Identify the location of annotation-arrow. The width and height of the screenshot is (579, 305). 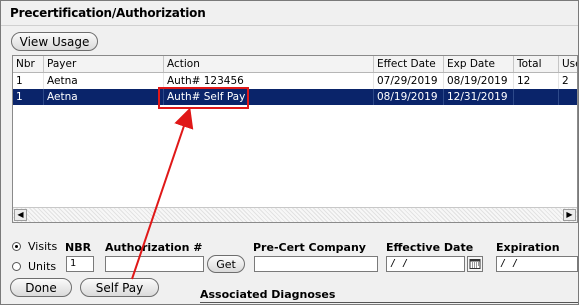
(162, 193).